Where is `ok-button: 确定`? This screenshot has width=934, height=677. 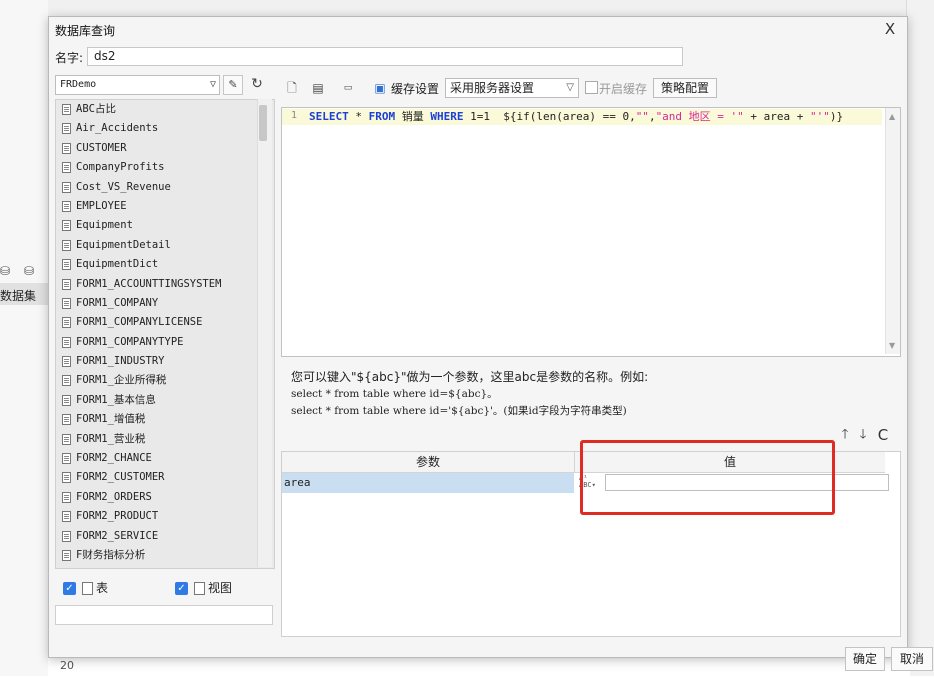 ok-button: 确定 is located at coordinates (865, 659).